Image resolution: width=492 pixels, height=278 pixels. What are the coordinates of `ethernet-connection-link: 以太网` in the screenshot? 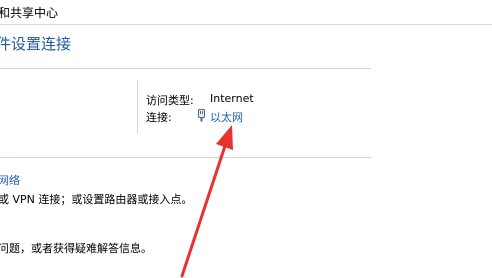 It's located at (226, 117).